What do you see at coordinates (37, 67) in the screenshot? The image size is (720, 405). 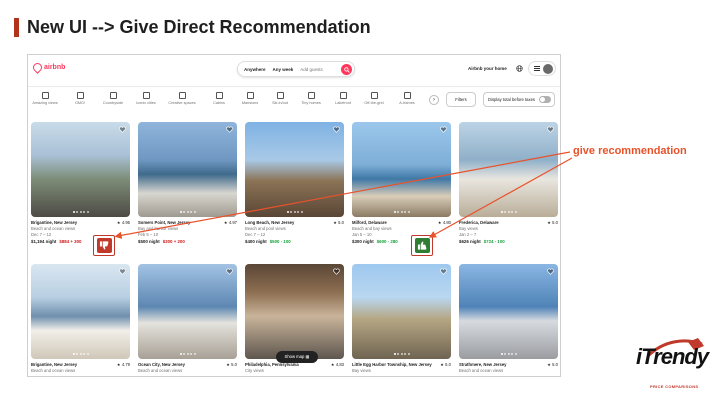 I see `airbnb-logo-icon` at bounding box center [37, 67].